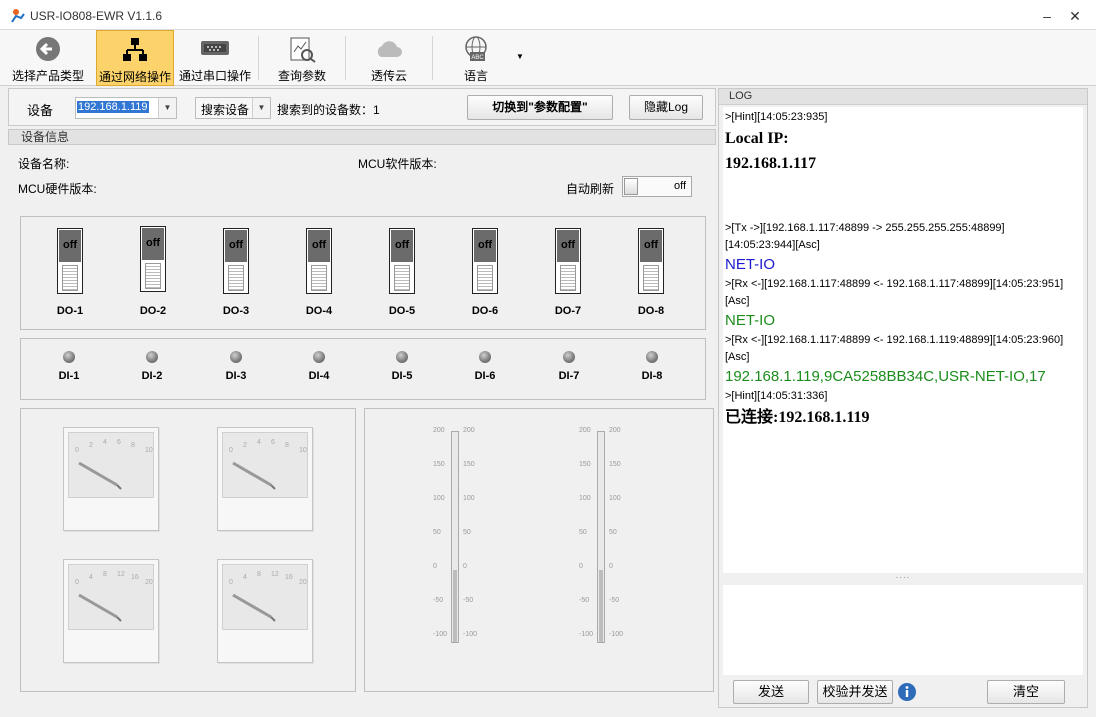 This screenshot has height=717, width=1096. Describe the element at coordinates (18, 16) in the screenshot. I see `app-logo-icon` at that location.